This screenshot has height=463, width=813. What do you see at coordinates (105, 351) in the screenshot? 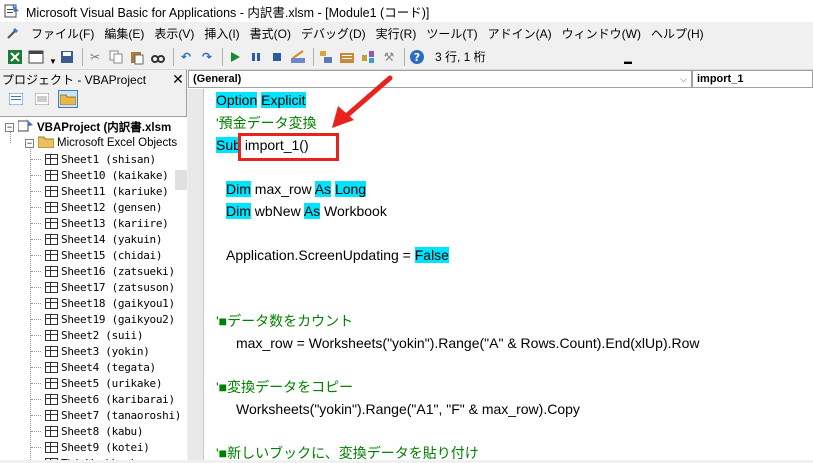
I see `tree-sheet-label: Sheet3 (yokin)` at bounding box center [105, 351].